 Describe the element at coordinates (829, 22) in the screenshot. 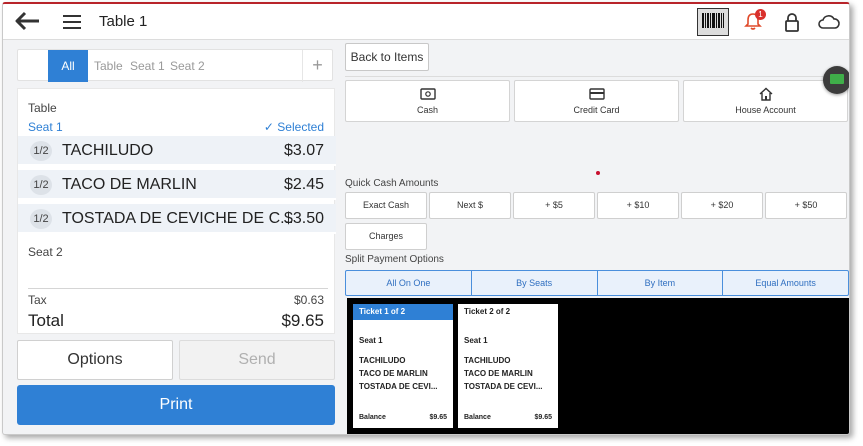

I see `cloud-icon` at that location.